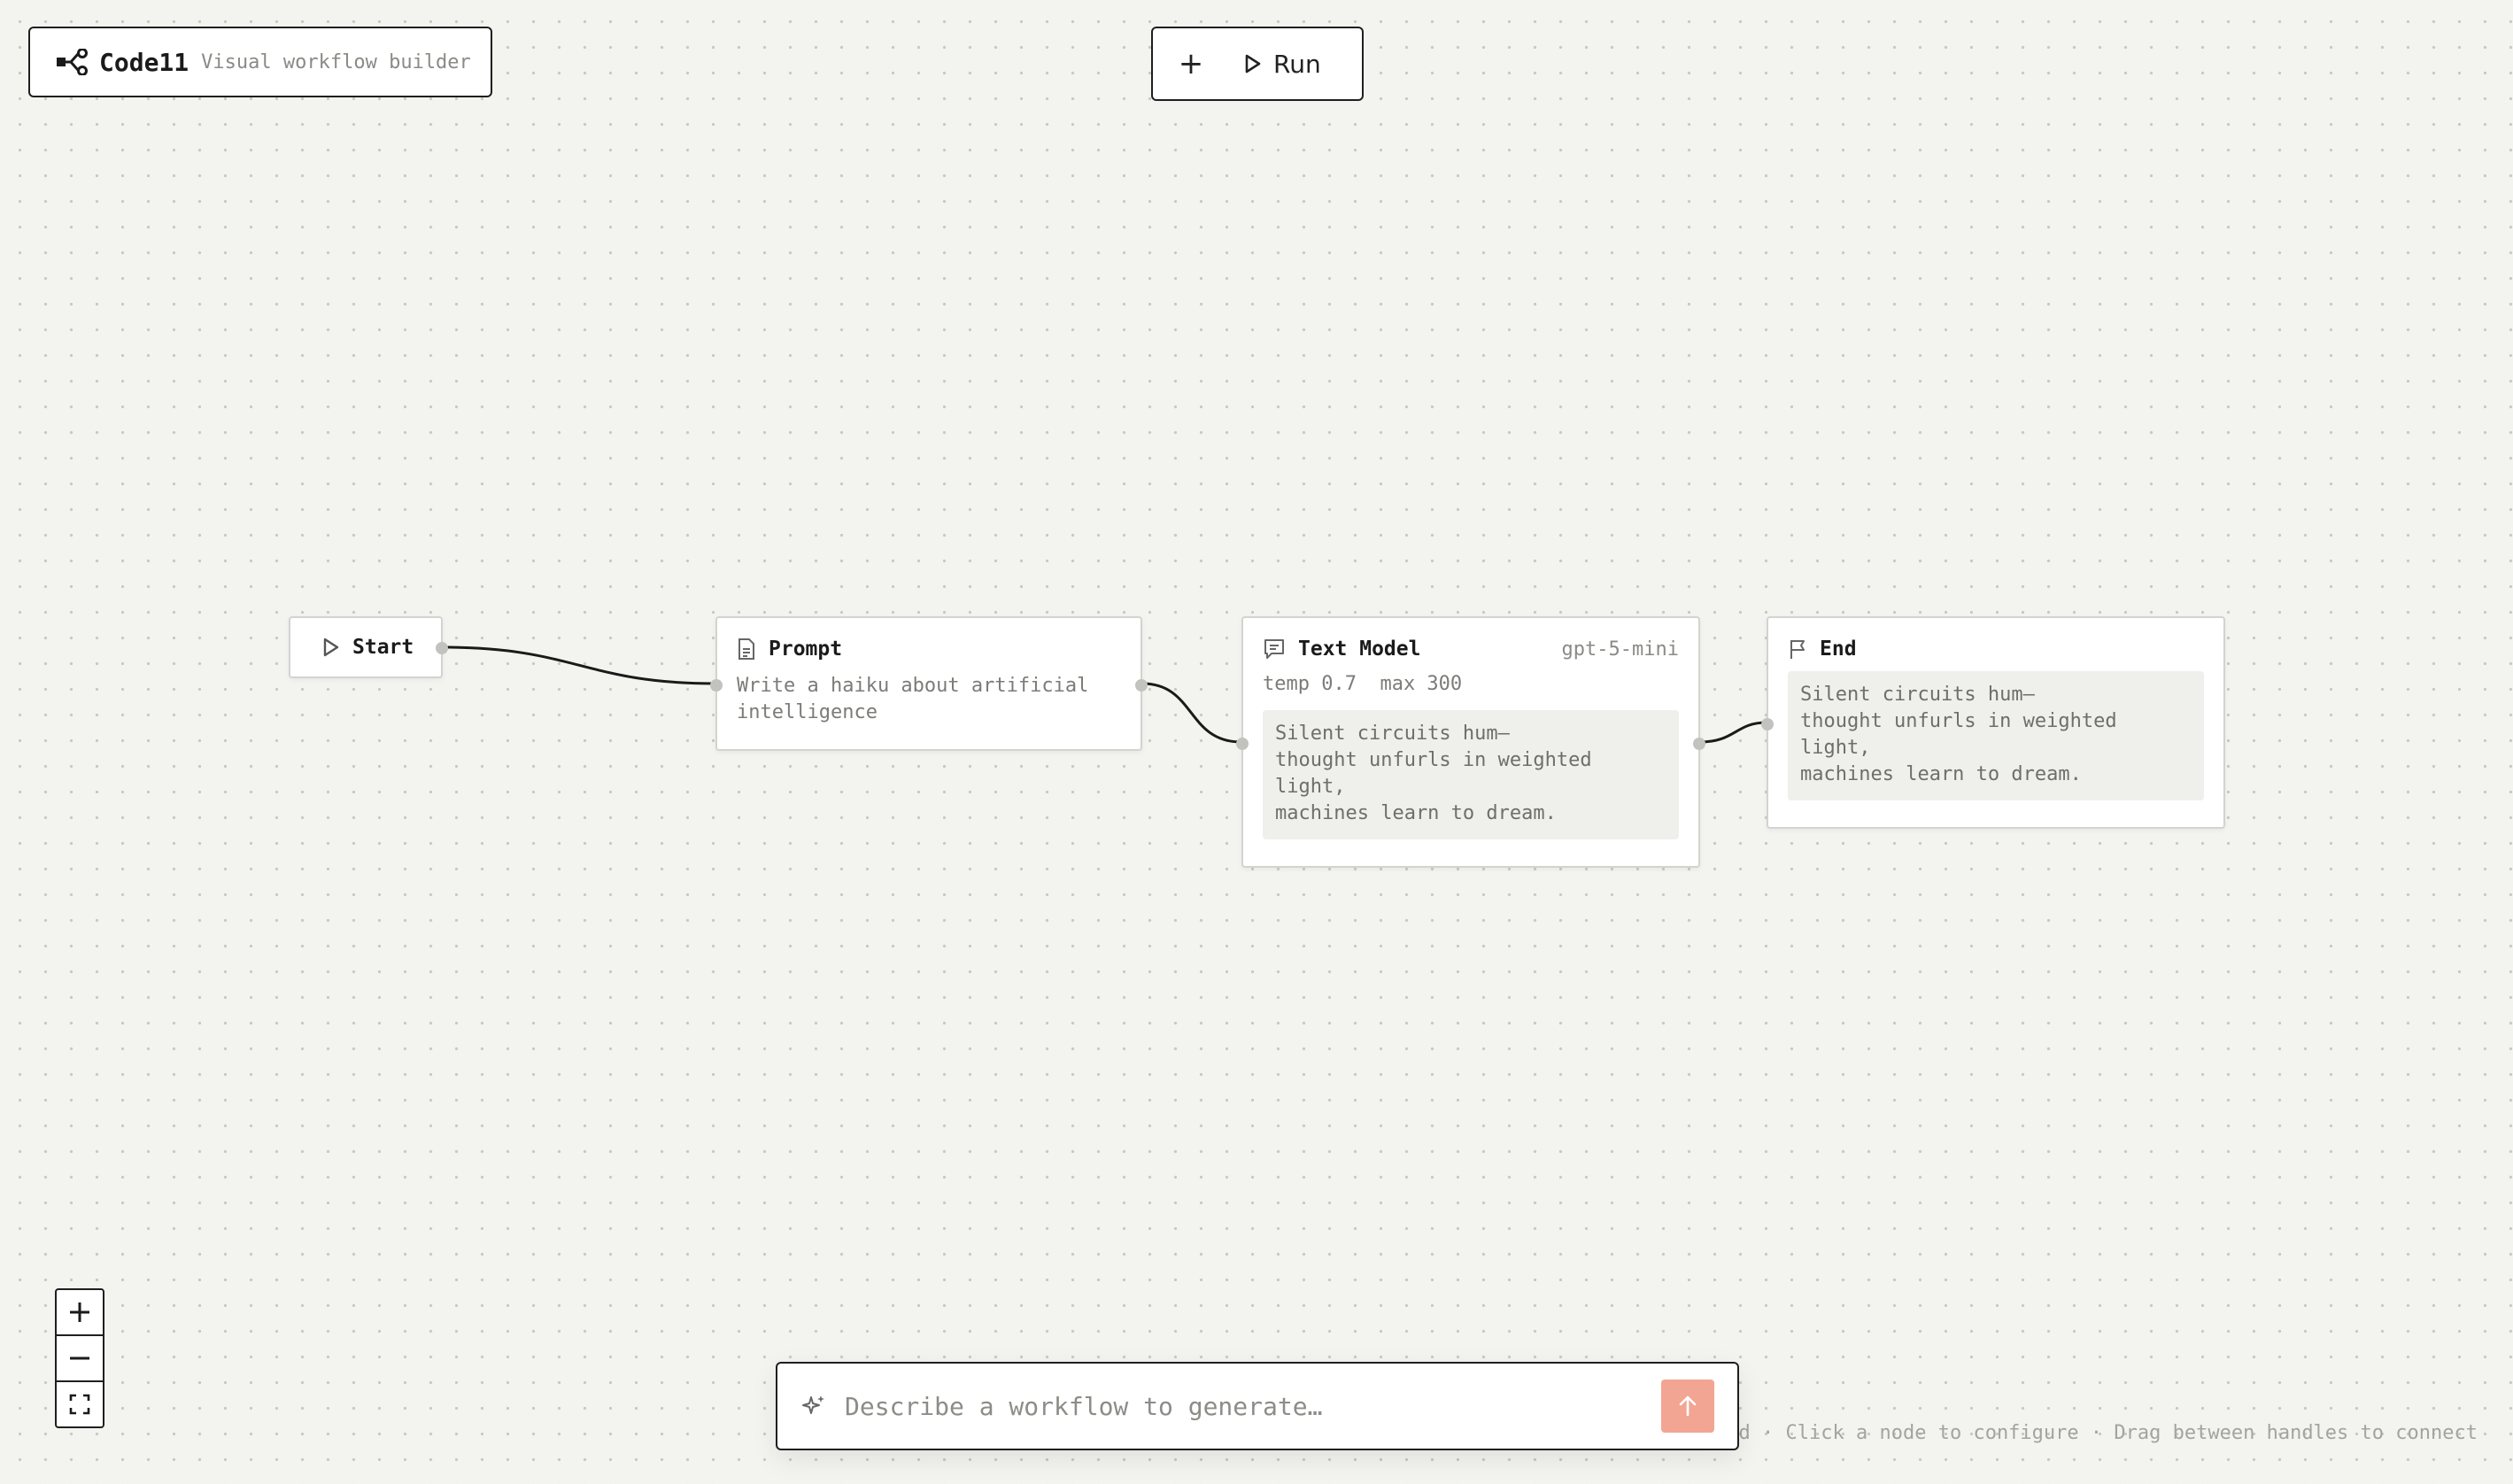 This screenshot has width=2513, height=1484. Describe the element at coordinates (1733, 732) in the screenshot. I see `edge-model-end` at that location.